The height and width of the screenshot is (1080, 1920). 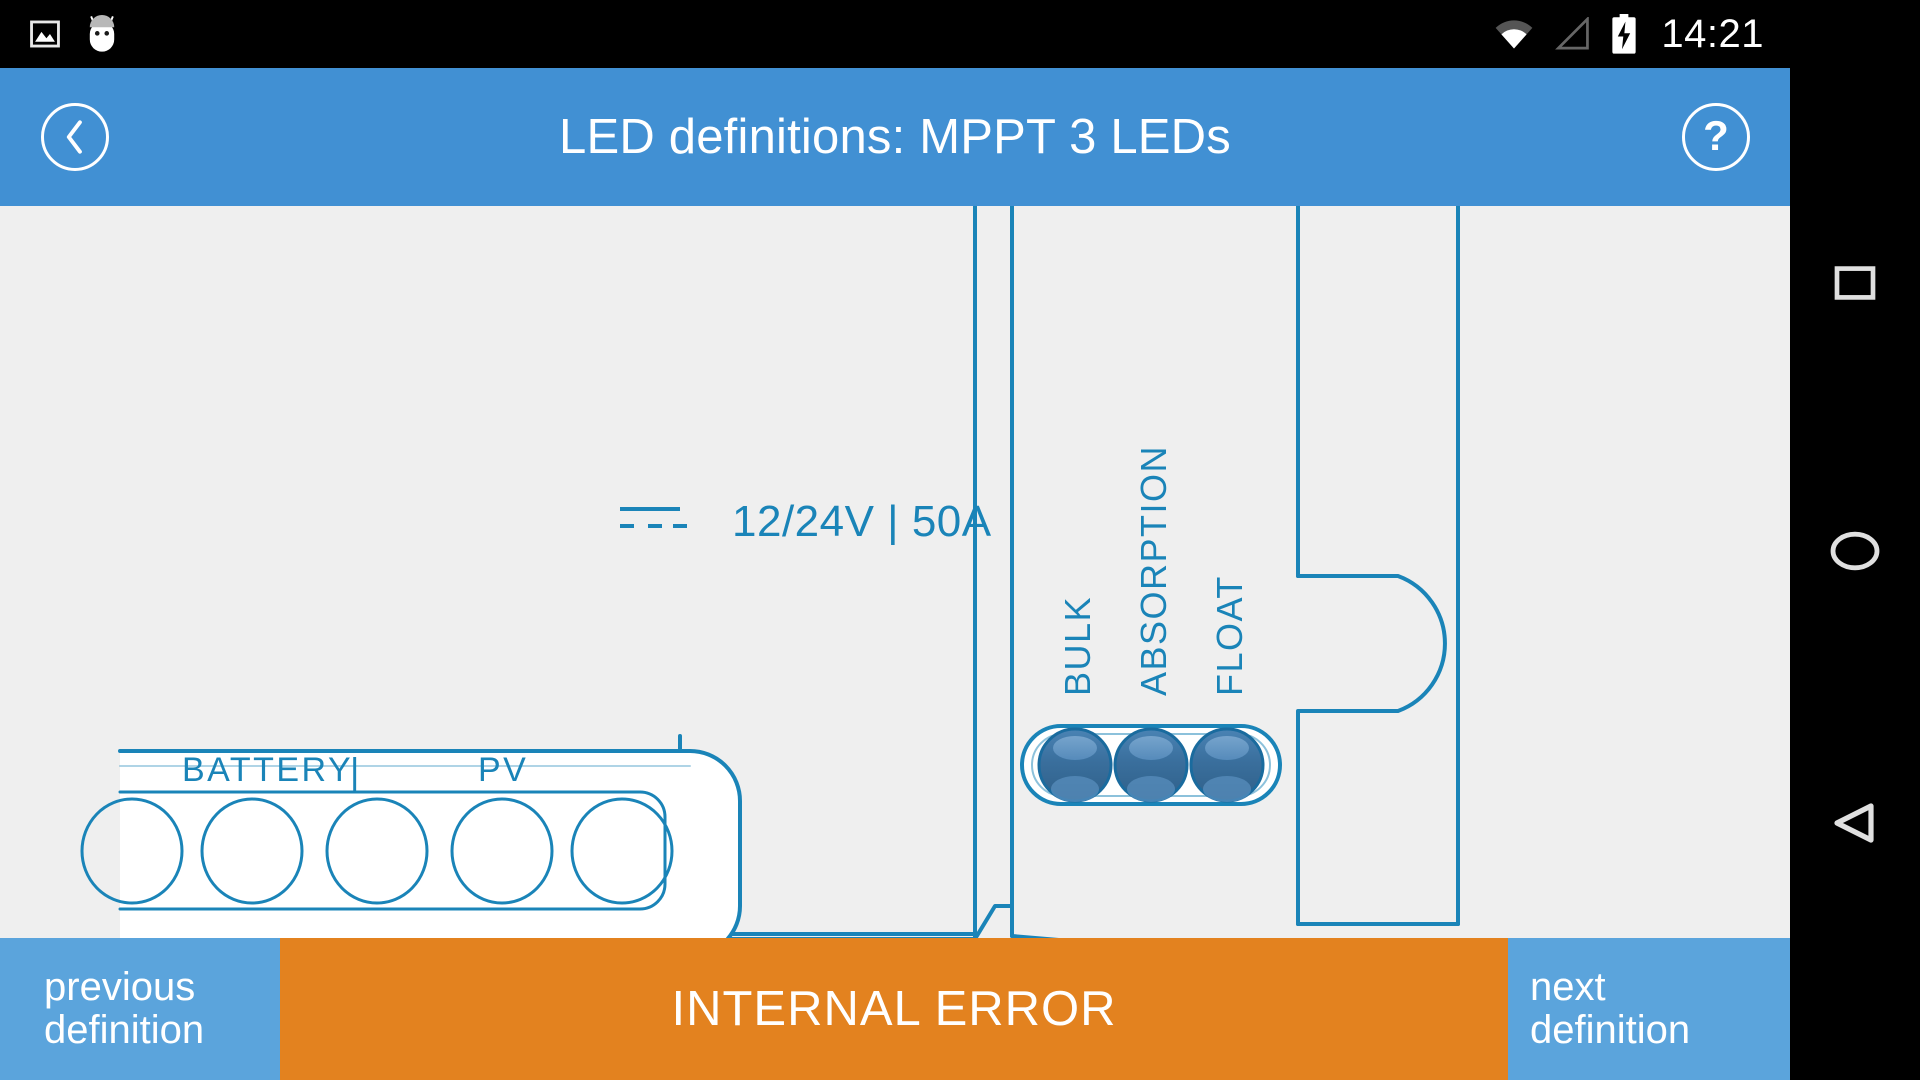 I want to click on help-button: ?, so click(x=1716, y=137).